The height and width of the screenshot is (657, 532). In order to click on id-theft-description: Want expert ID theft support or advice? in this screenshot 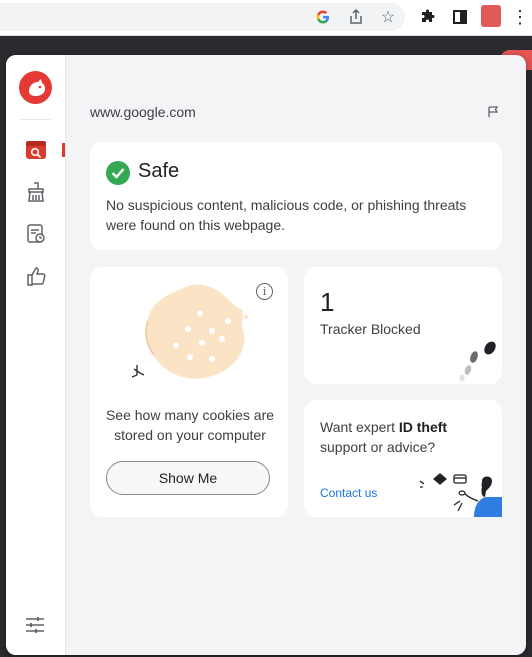, I will do `click(384, 437)`.